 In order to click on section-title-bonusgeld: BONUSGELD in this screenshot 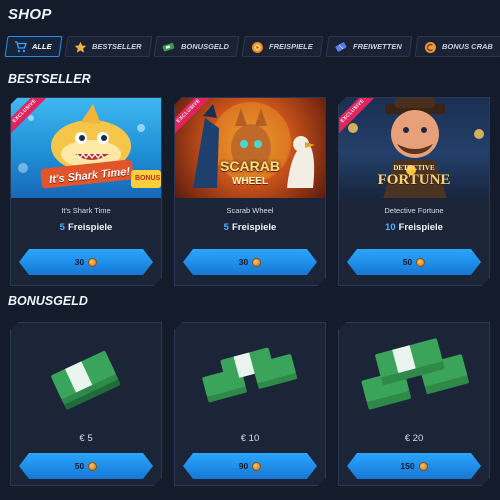, I will do `click(48, 301)`.